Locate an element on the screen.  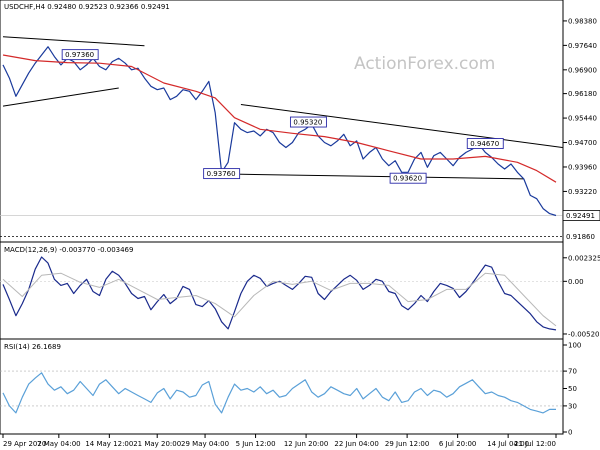
current-price-label: 0.92491 is located at coordinates (580, 216).